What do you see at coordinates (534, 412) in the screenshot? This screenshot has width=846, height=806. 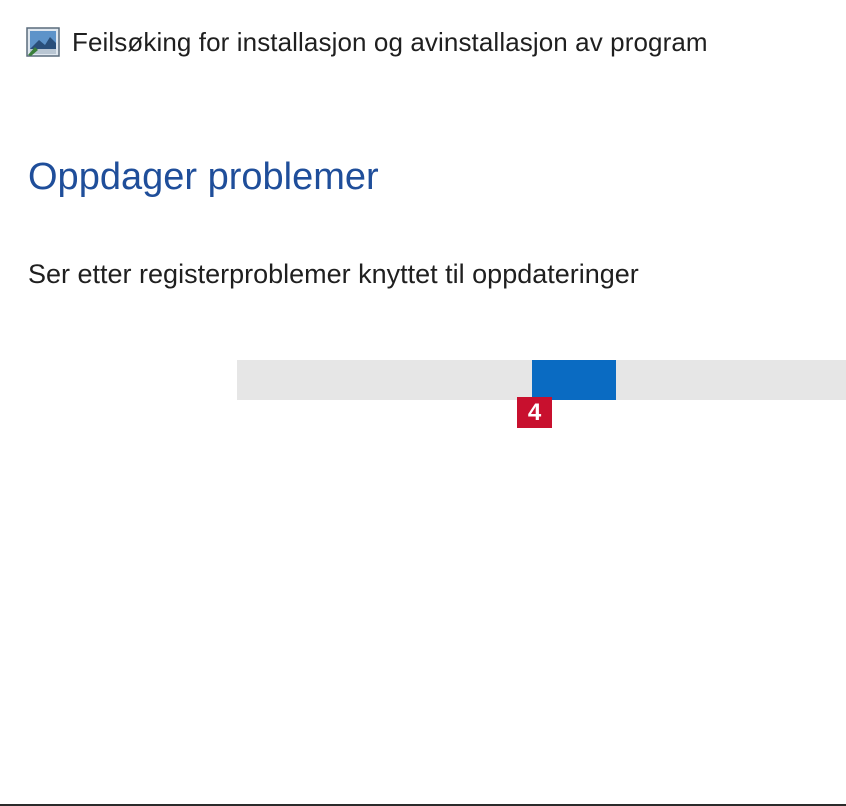 I see `callout-badge: 4` at bounding box center [534, 412].